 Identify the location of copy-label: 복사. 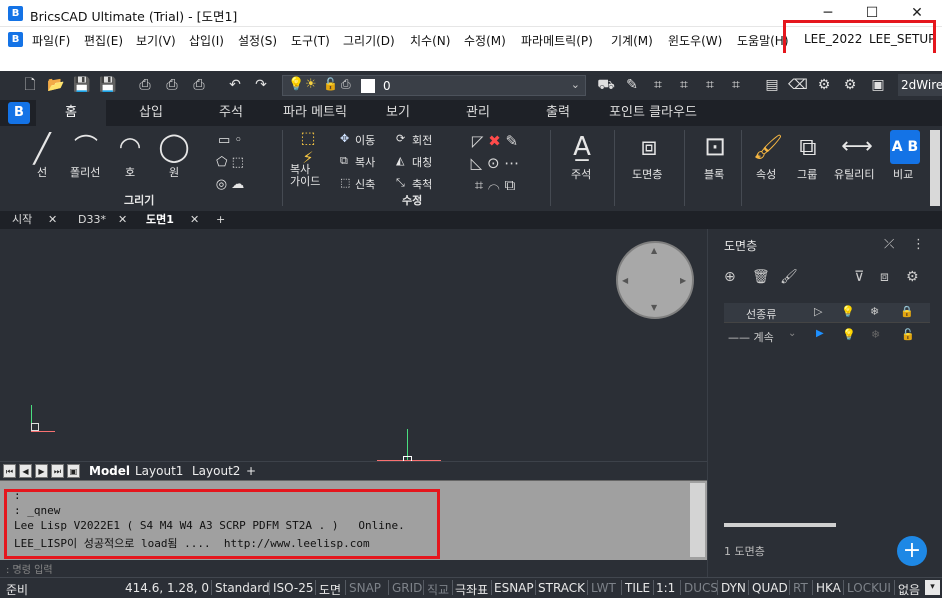
(365, 162).